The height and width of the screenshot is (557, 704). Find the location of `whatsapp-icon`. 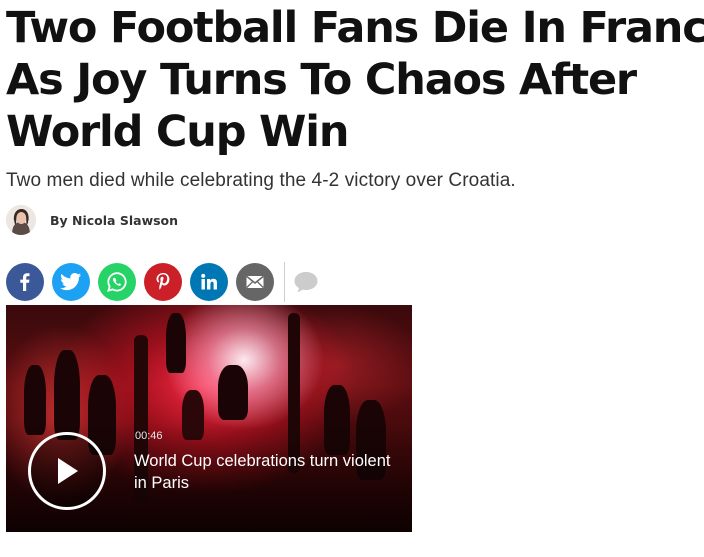

whatsapp-icon is located at coordinates (117, 282).